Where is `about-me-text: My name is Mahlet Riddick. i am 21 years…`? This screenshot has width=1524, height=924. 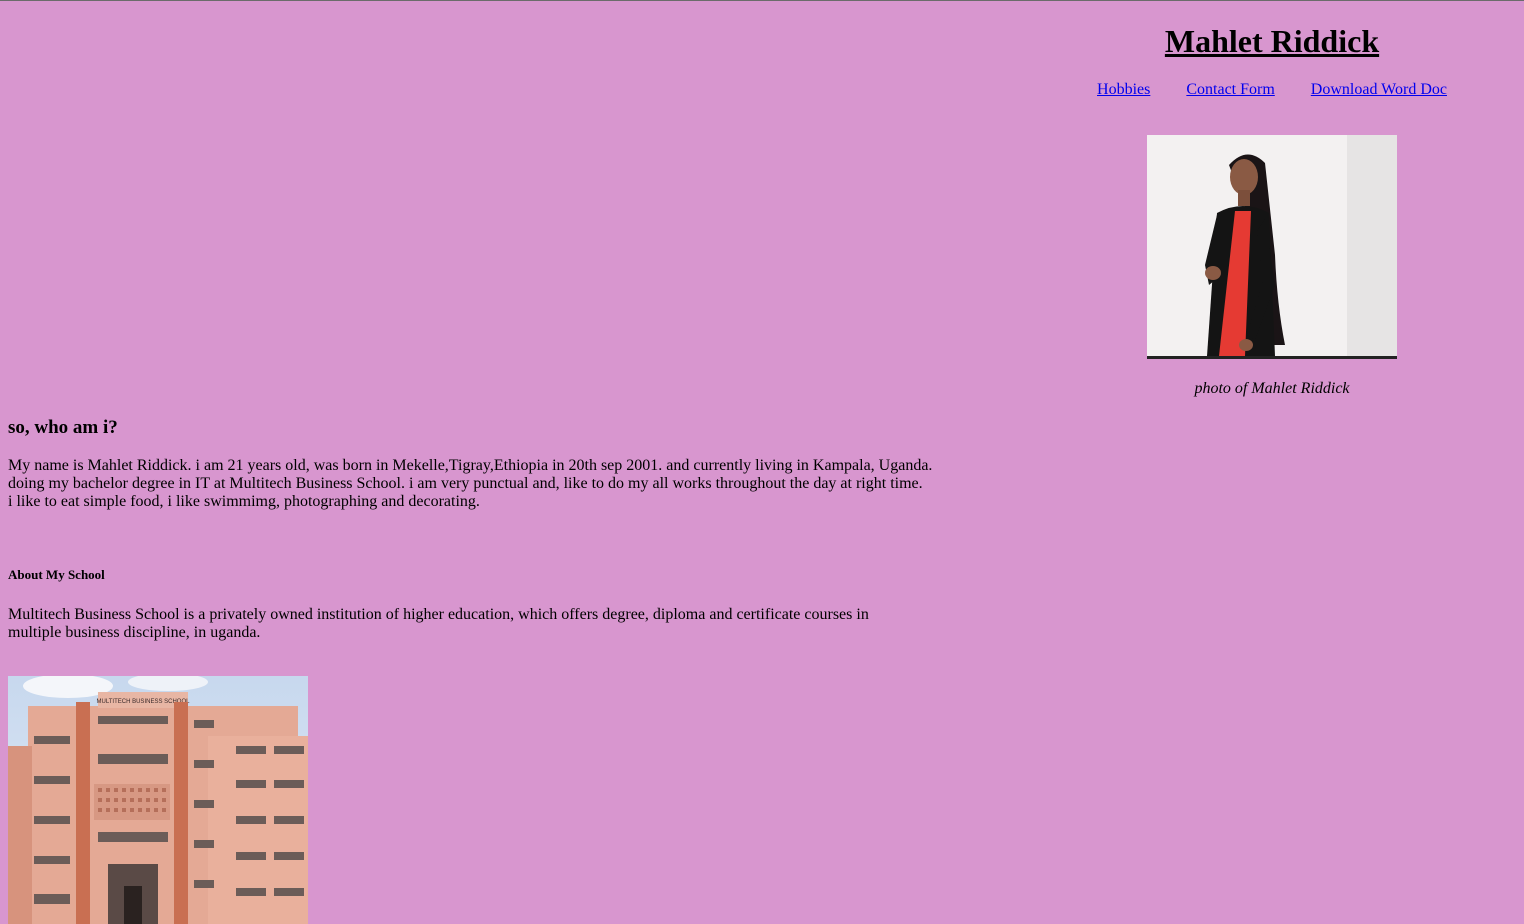
about-me-text: My name is Mahlet Riddick. i am 21 years… is located at coordinates (478, 484).